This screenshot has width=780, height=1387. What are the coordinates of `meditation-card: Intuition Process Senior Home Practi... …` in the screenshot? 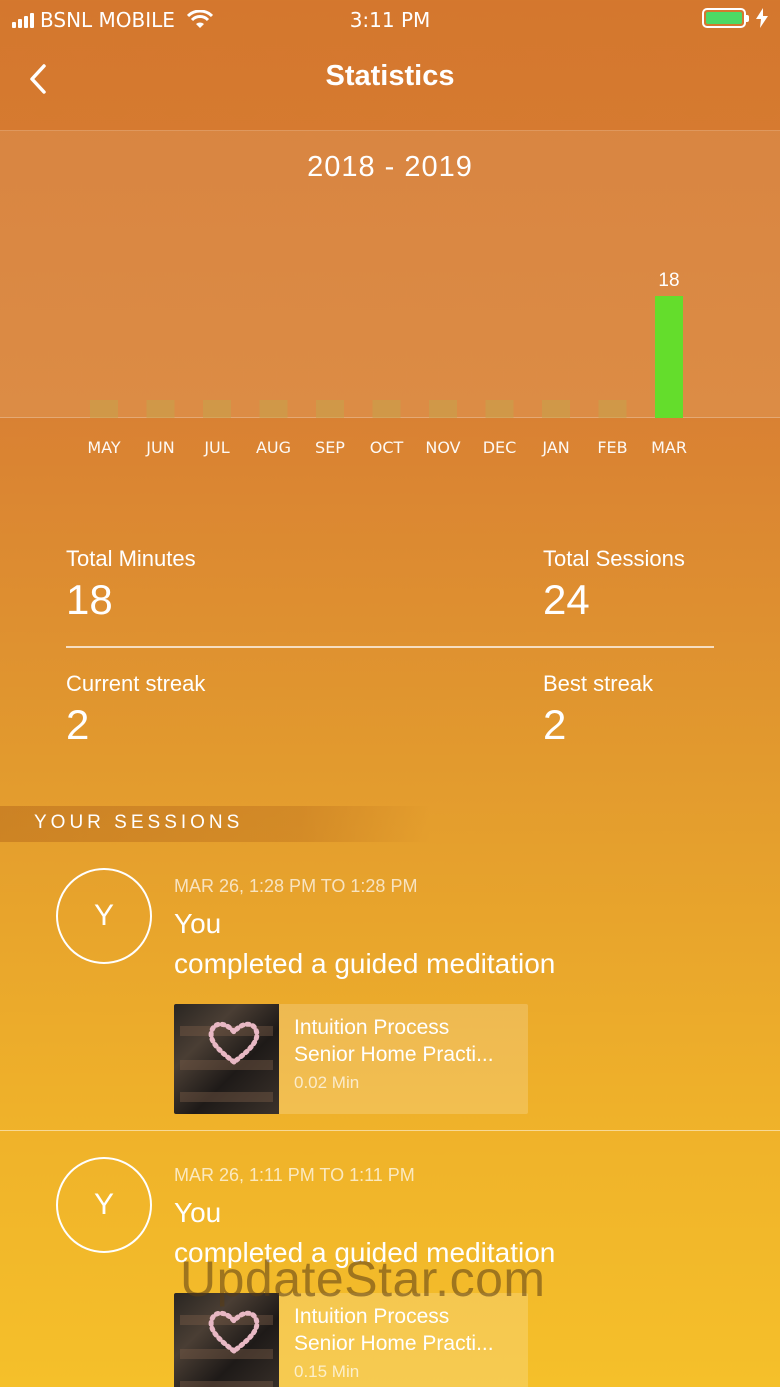 It's located at (351, 1059).